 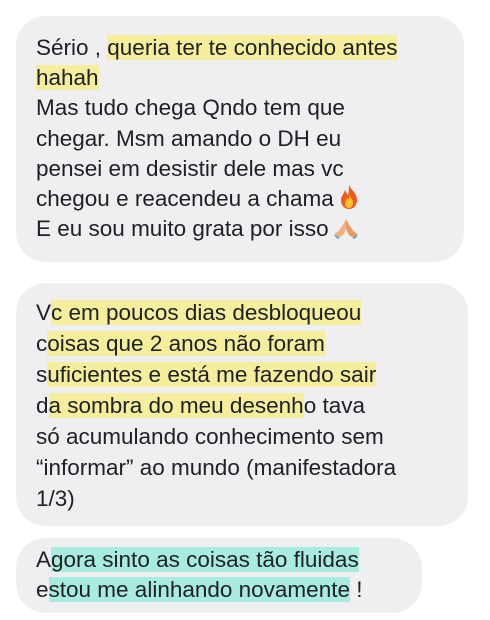 What do you see at coordinates (334, 405) in the screenshot?
I see `line-text: o tava` at bounding box center [334, 405].